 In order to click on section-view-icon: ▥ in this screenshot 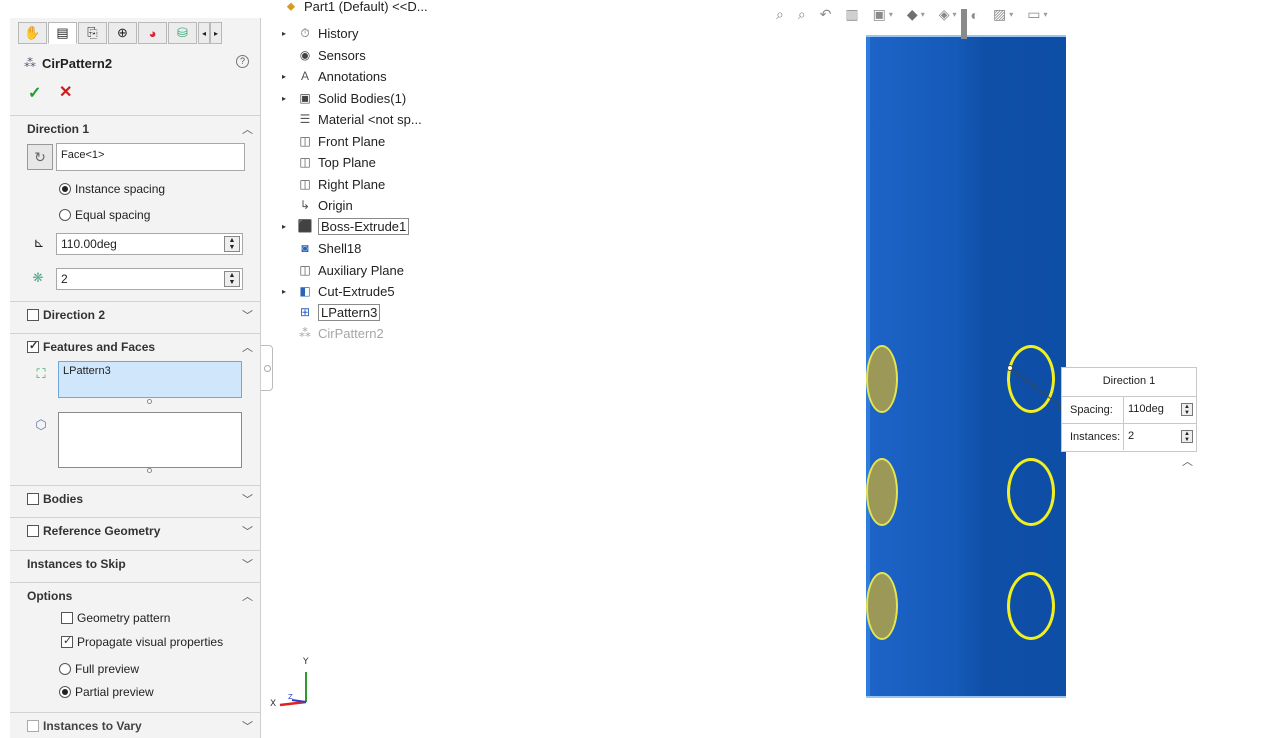, I will do `click(851, 14)`.